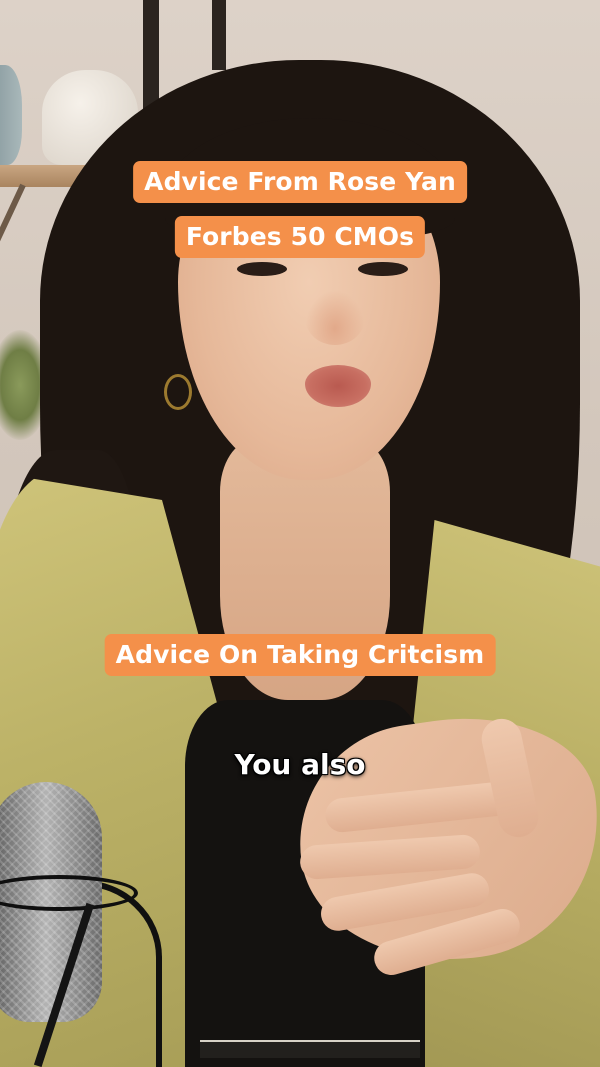  I want to click on credential-caption-badge: Forbes 50 CMOs, so click(300, 237).